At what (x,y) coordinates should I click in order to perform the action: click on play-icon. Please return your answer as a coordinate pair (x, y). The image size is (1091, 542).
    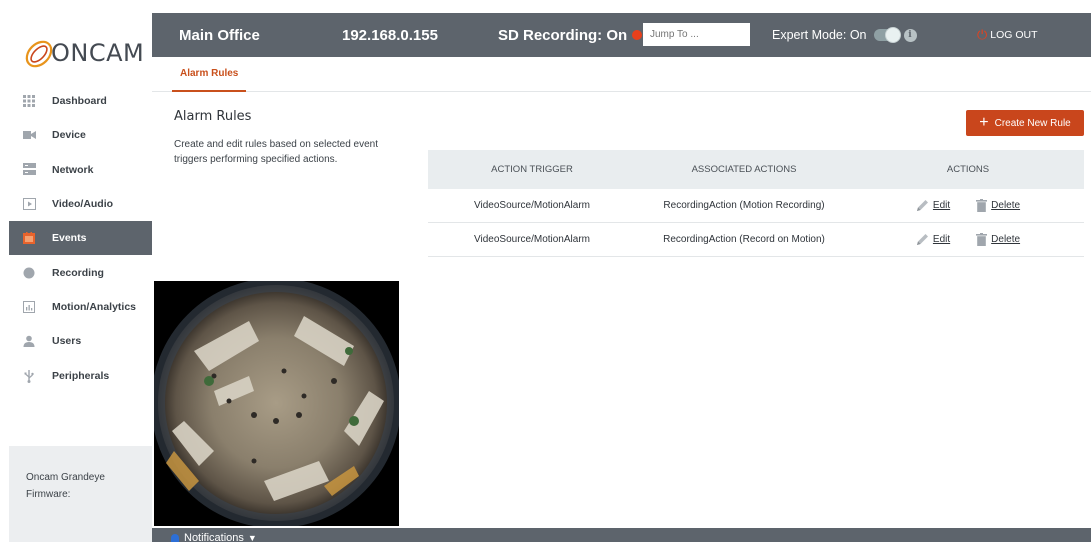
    Looking at the image, I should click on (29, 204).